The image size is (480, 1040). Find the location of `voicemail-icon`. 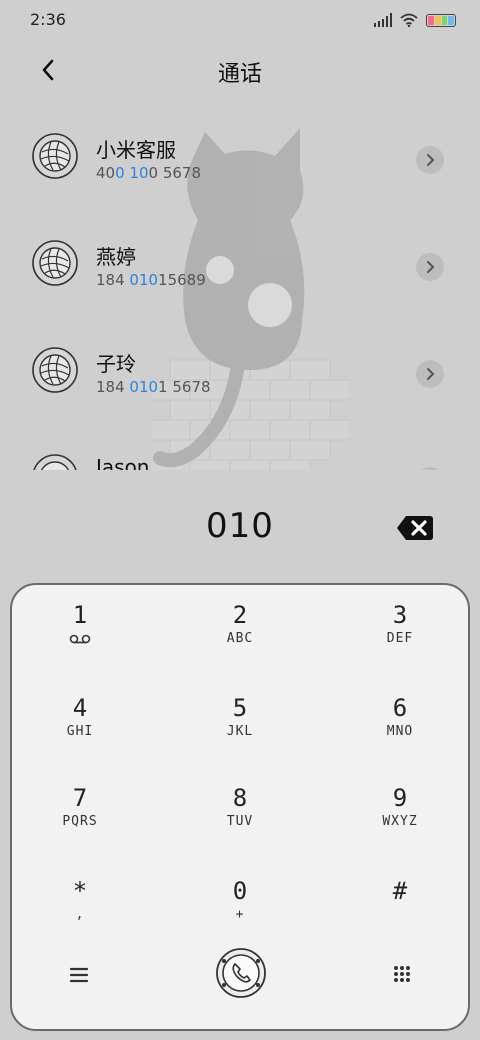

voicemail-icon is located at coordinates (80, 639).